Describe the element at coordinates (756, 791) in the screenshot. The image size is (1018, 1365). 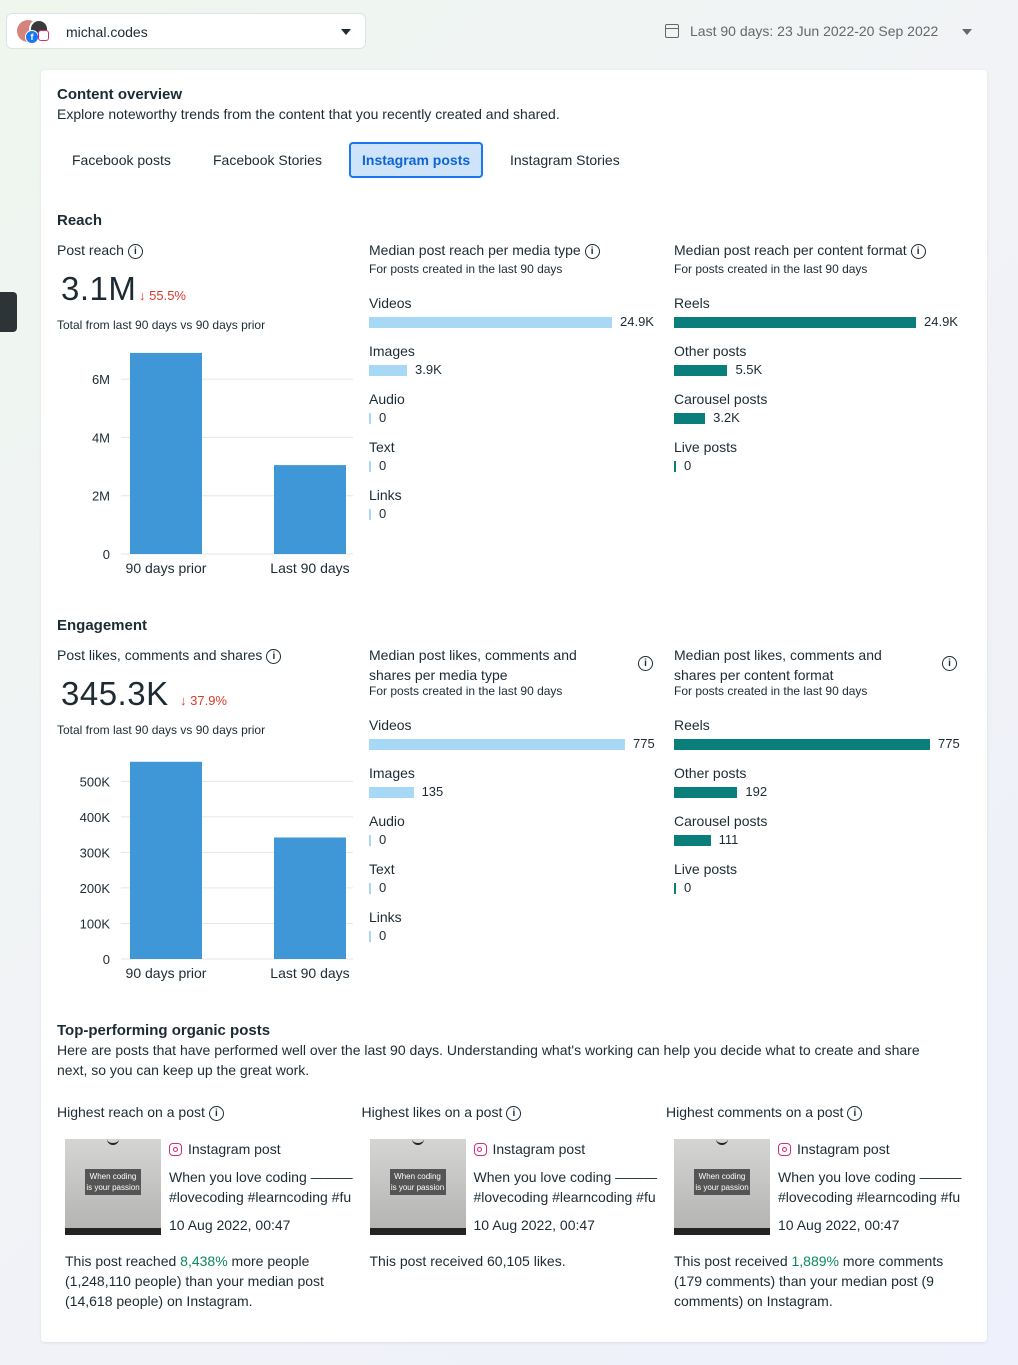
I see `engagement-format-value: 192` at that location.